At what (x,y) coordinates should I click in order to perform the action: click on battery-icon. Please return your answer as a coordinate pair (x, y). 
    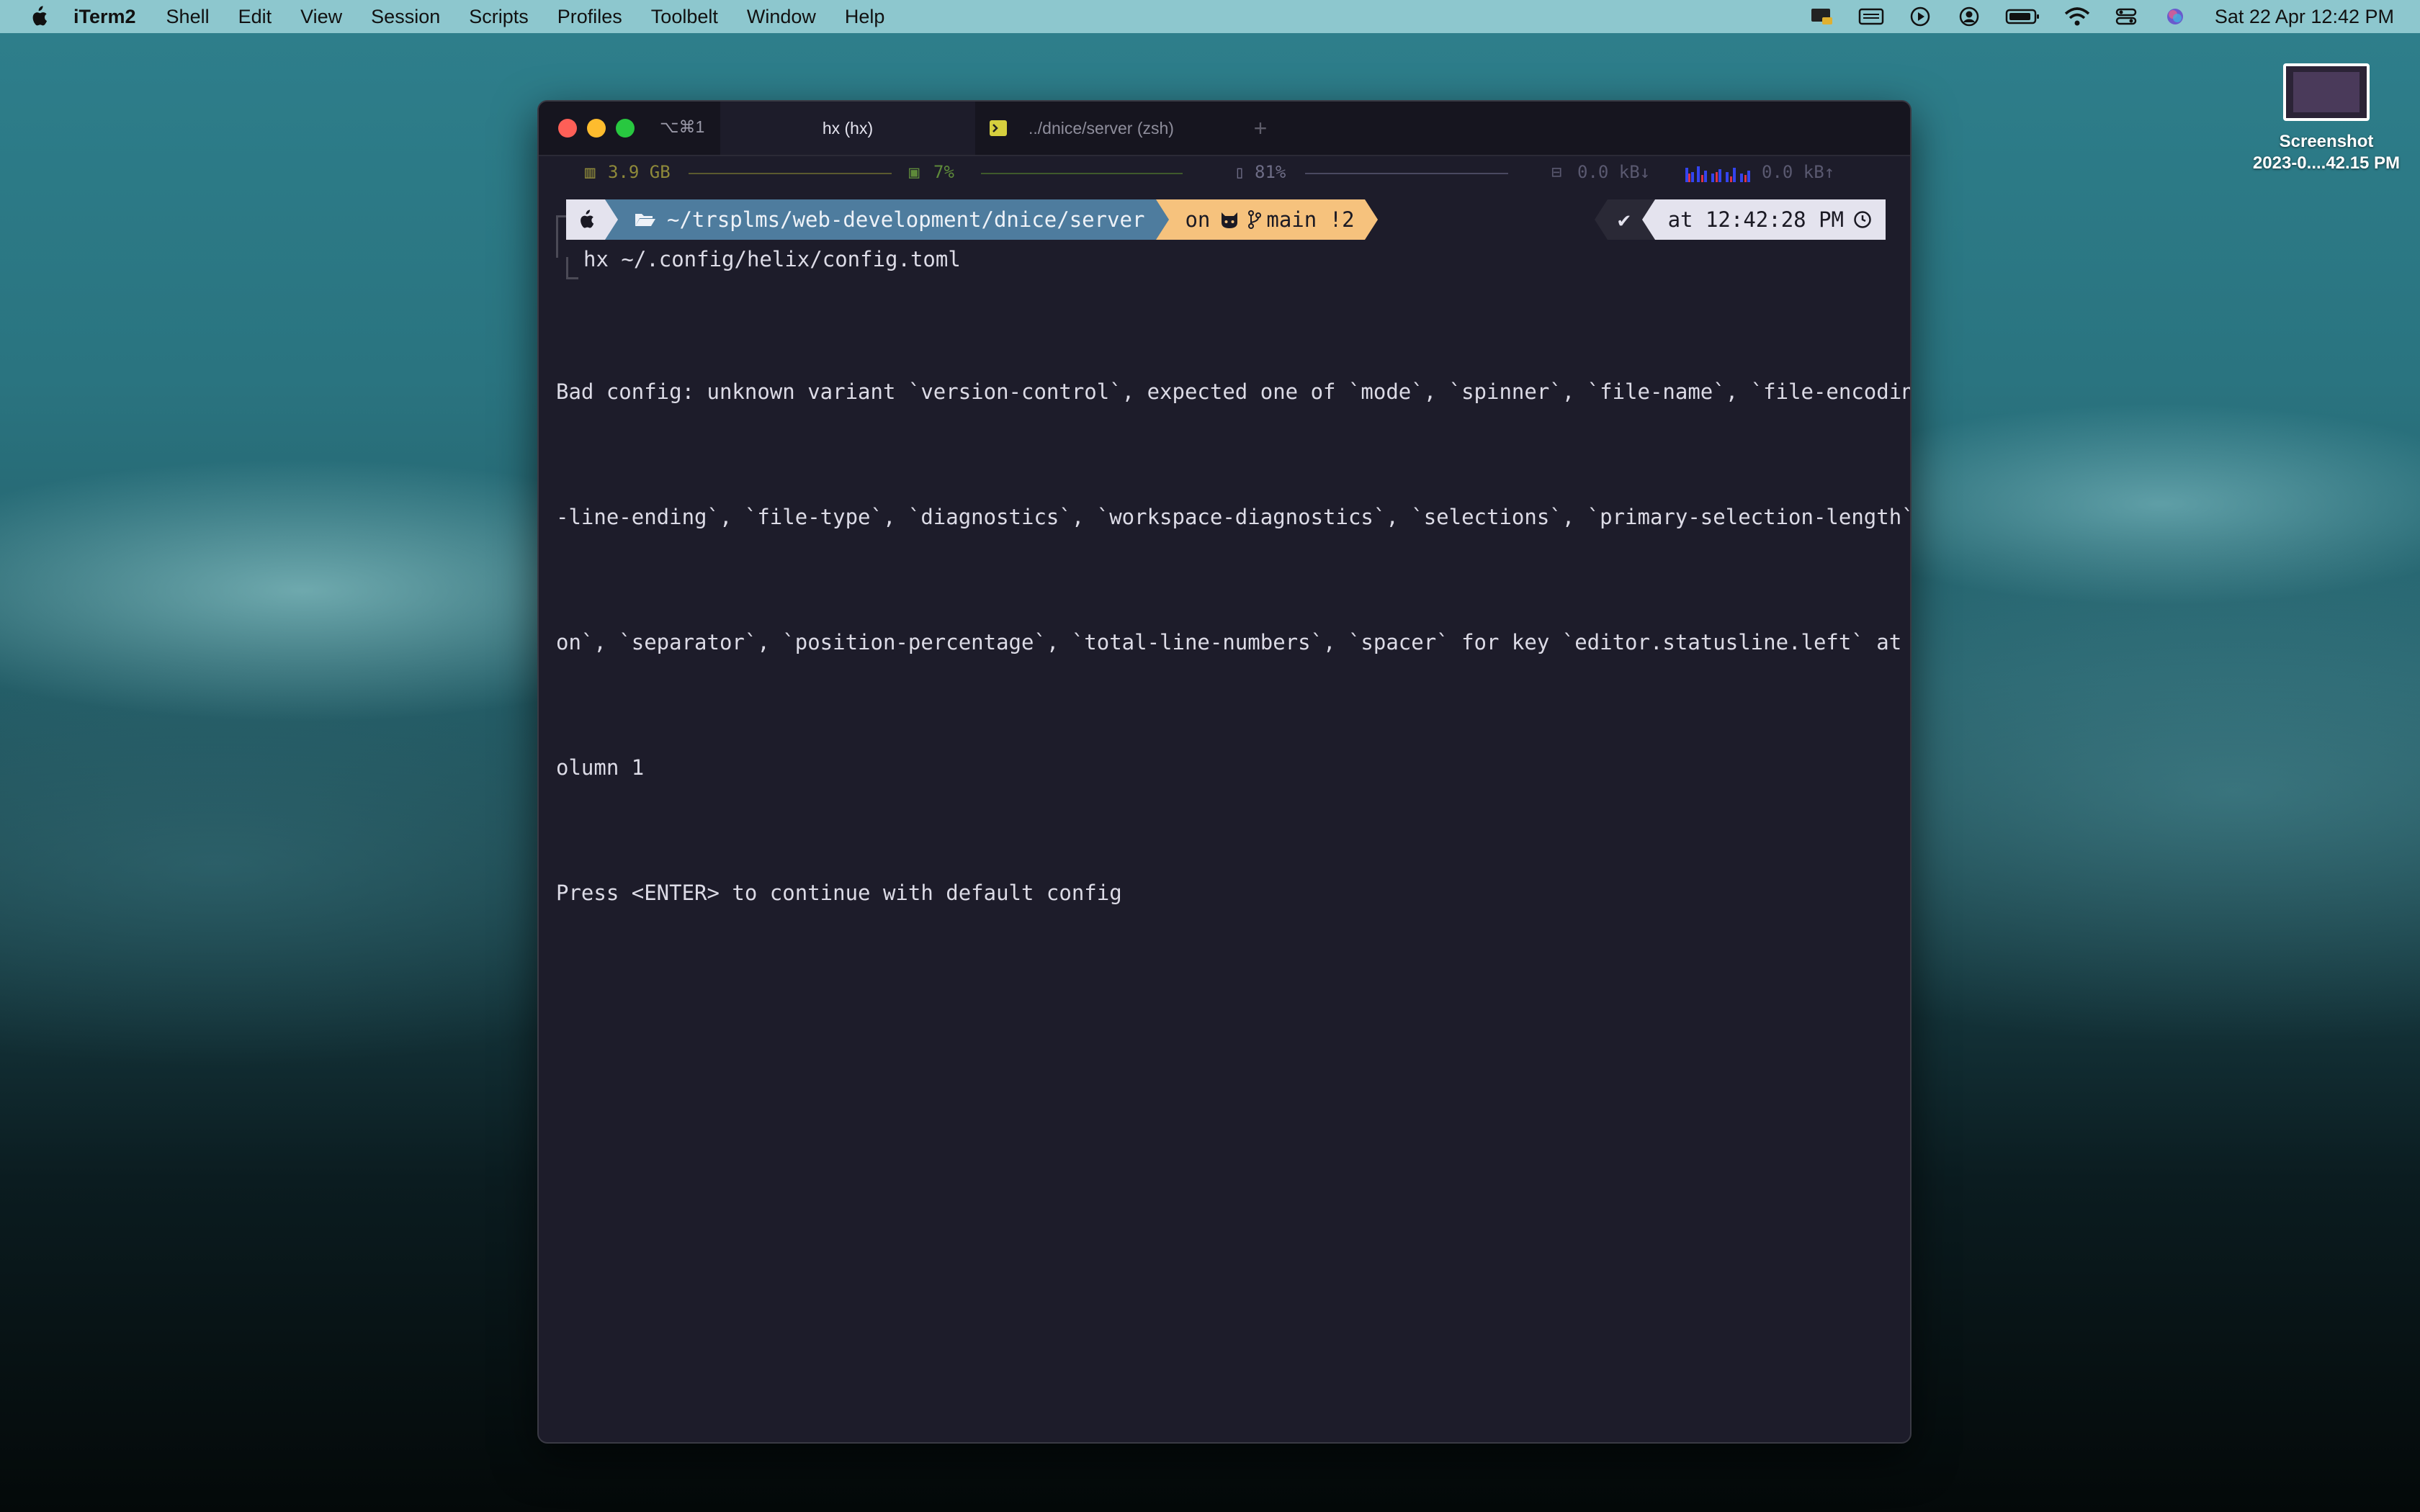
    Looking at the image, I should click on (2023, 16).